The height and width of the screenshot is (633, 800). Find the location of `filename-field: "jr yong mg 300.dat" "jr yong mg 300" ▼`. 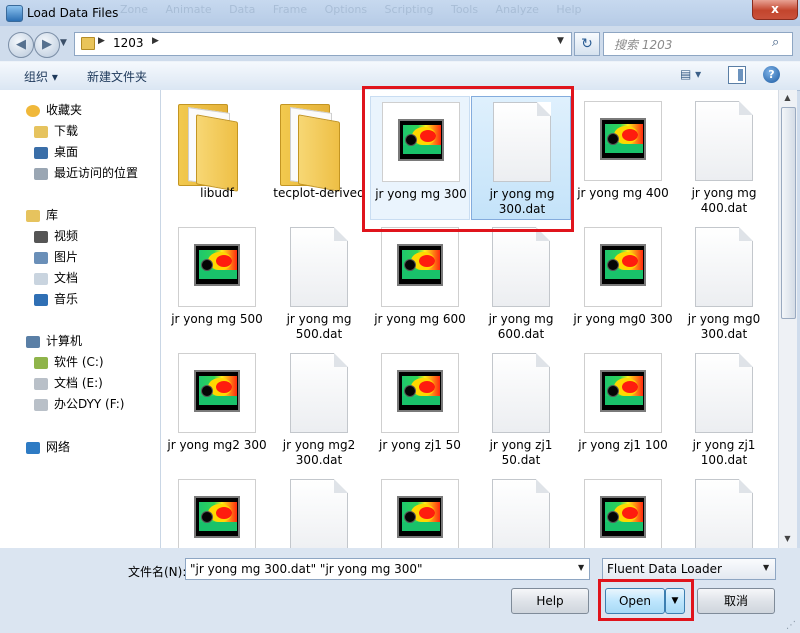

filename-field: "jr yong mg 300.dat" "jr yong mg 300" ▼ is located at coordinates (387, 569).